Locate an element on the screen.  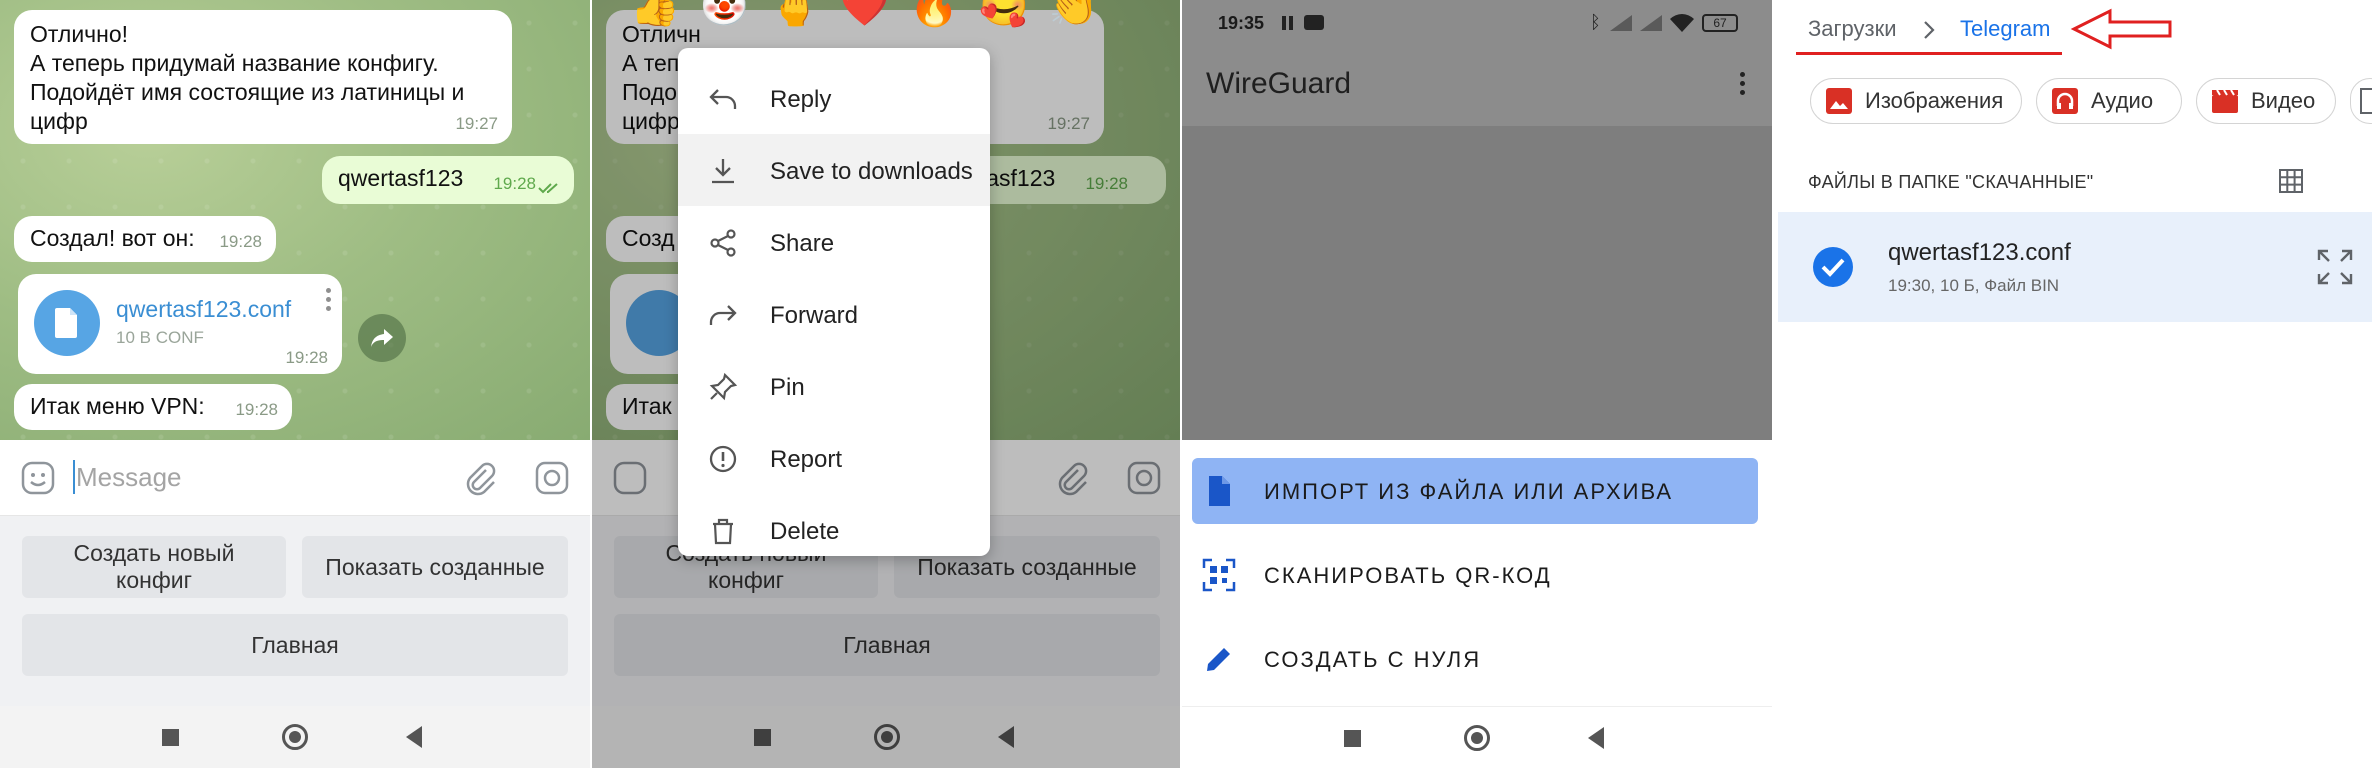
text-caret is located at coordinates (74, 477).